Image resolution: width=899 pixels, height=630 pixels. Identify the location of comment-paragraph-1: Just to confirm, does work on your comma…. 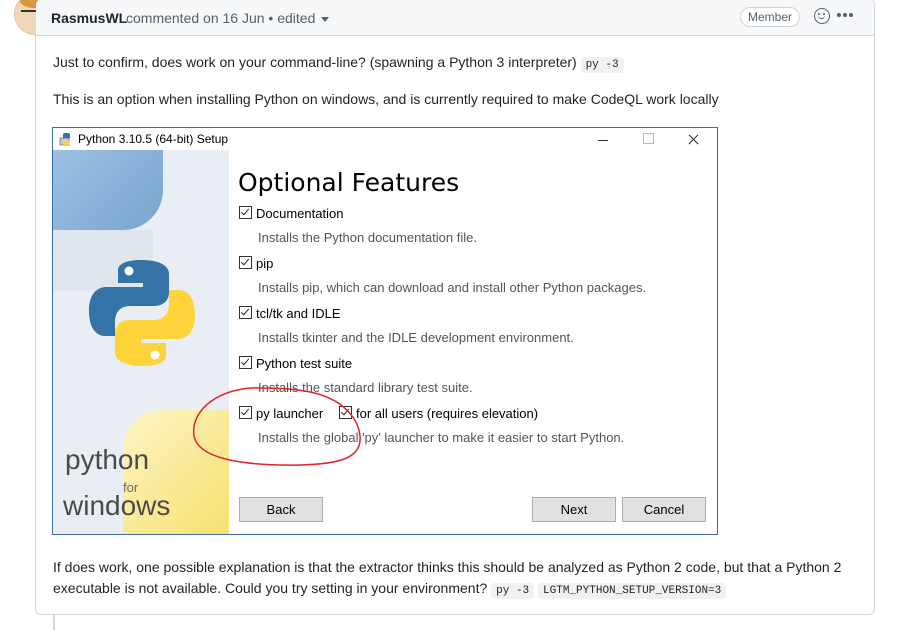
(338, 64).